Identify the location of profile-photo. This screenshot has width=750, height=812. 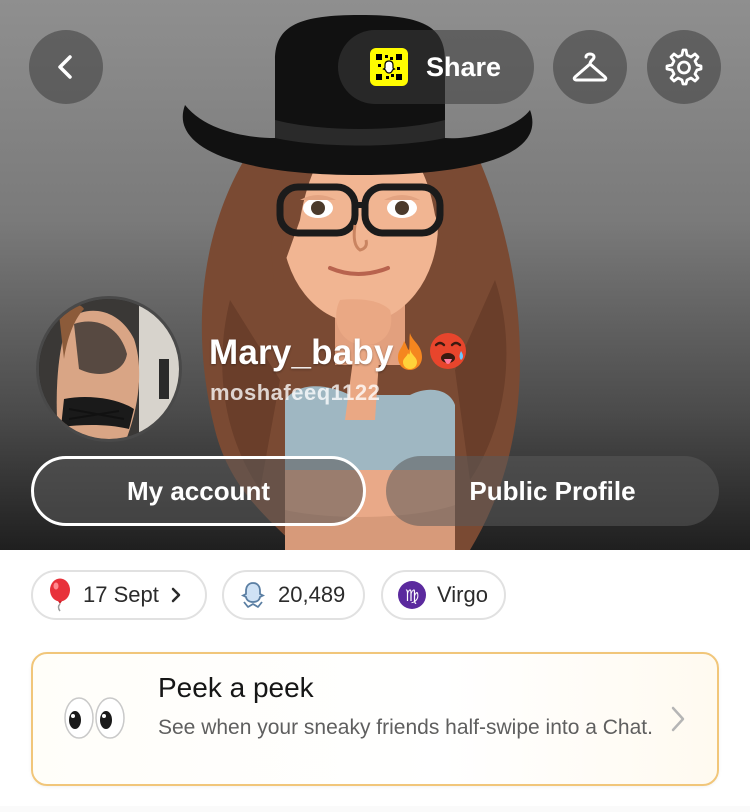
(109, 369).